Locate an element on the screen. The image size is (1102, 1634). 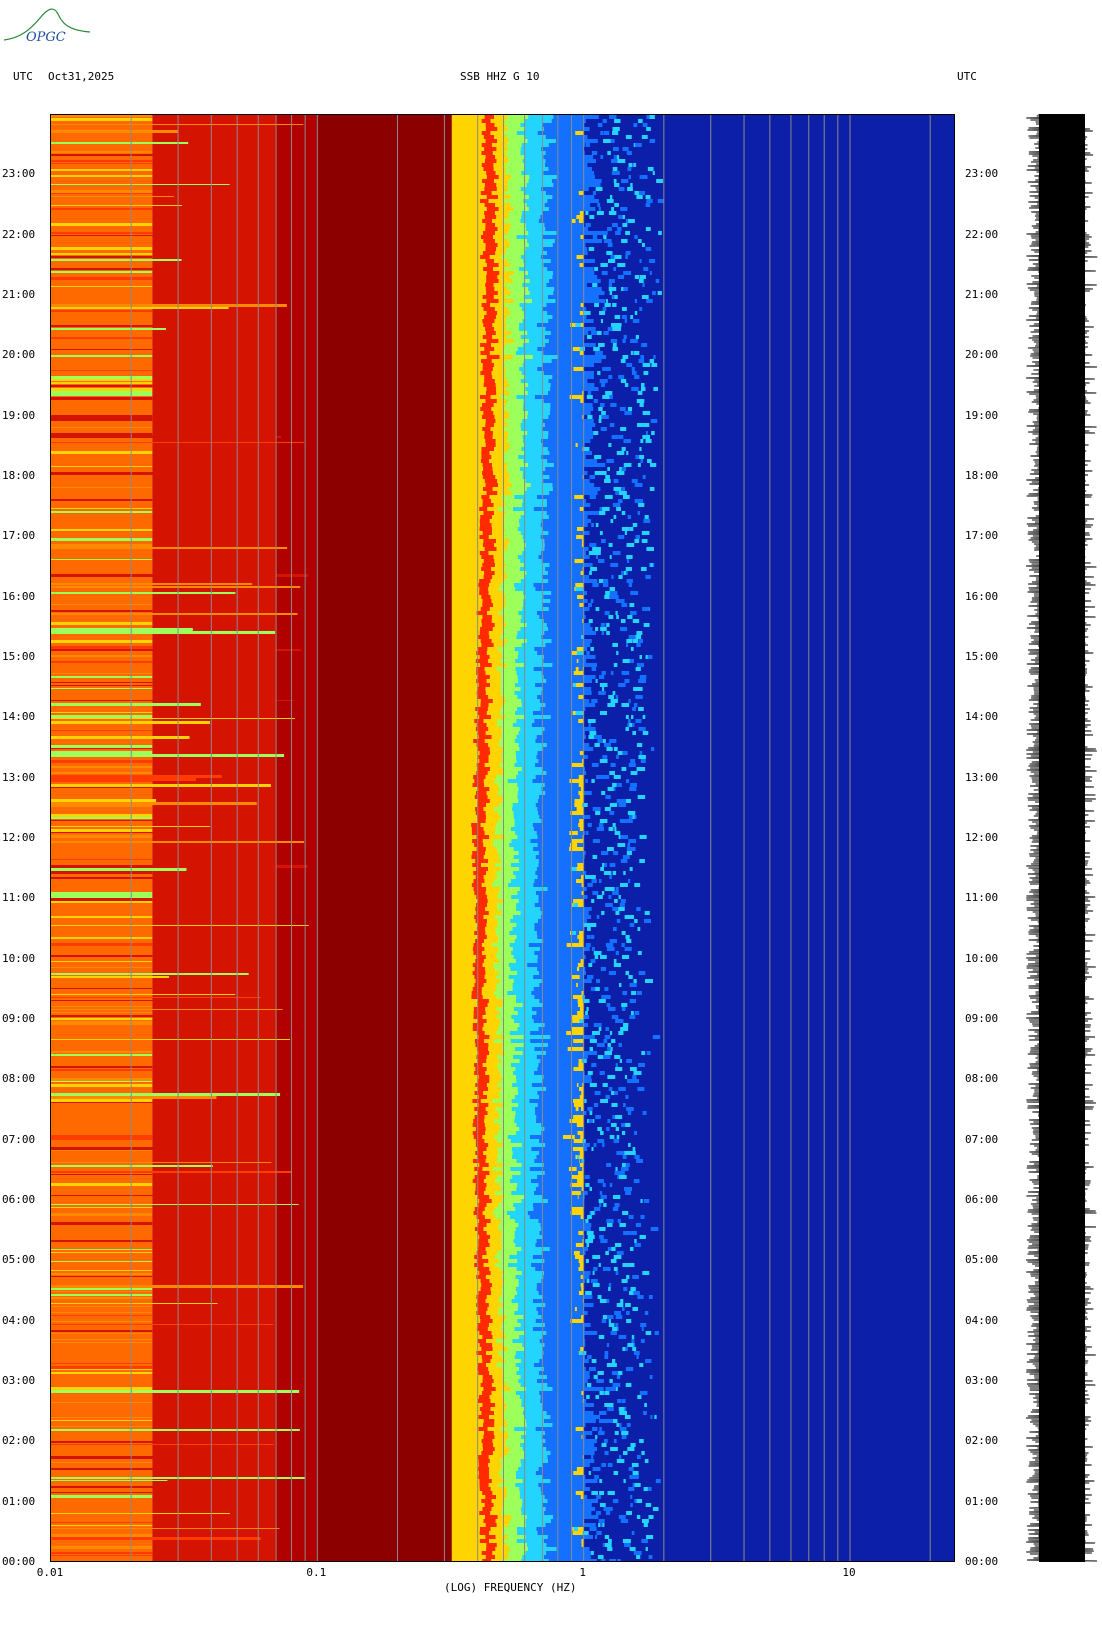
y-tick-left: 13:00 is located at coordinates (19, 777).